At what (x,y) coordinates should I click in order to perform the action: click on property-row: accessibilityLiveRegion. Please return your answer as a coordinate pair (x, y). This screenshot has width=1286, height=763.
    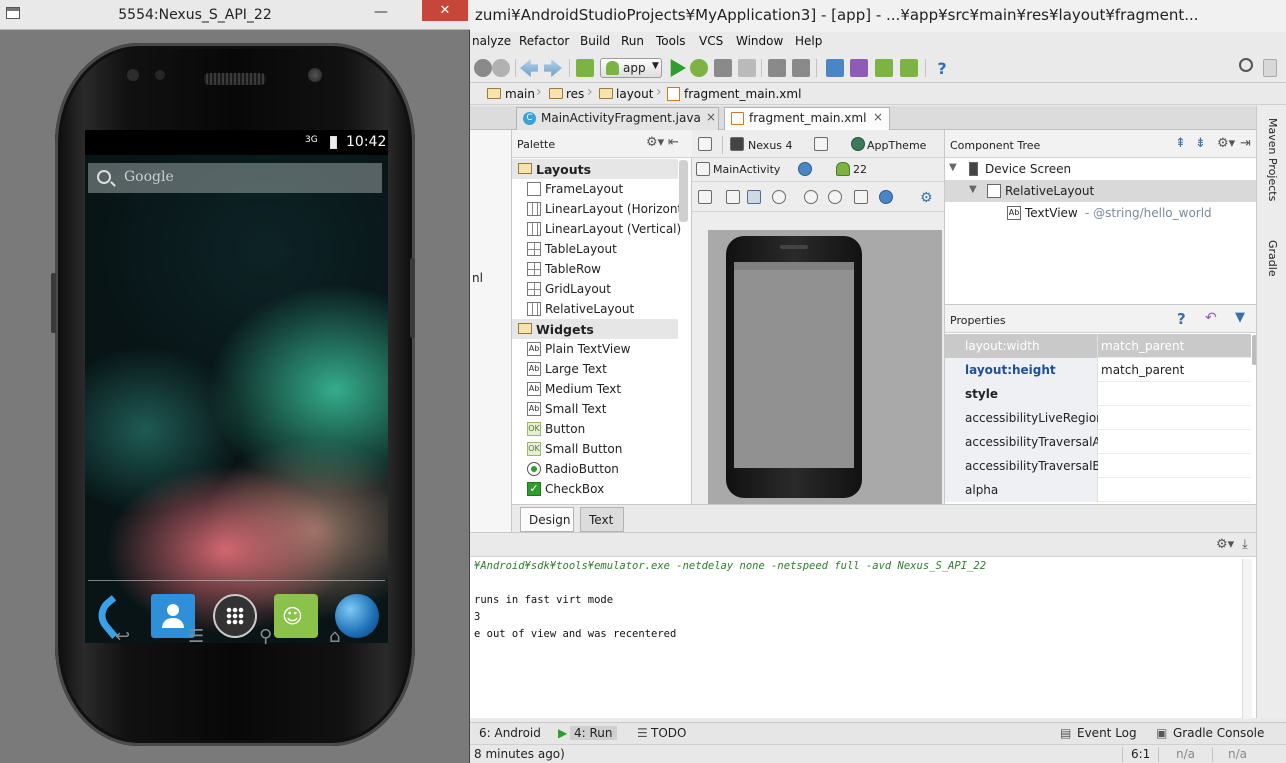
    Looking at the image, I should click on (1098, 418).